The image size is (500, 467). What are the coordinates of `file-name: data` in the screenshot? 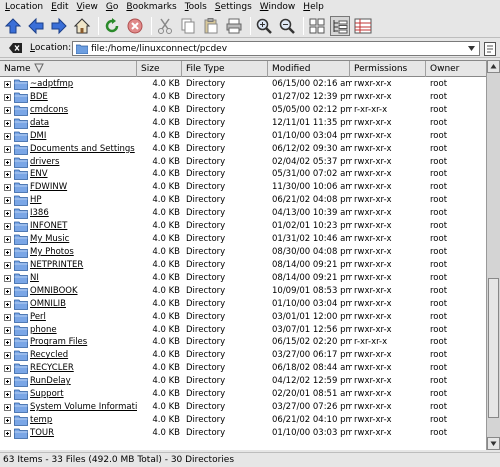 It's located at (39, 123).